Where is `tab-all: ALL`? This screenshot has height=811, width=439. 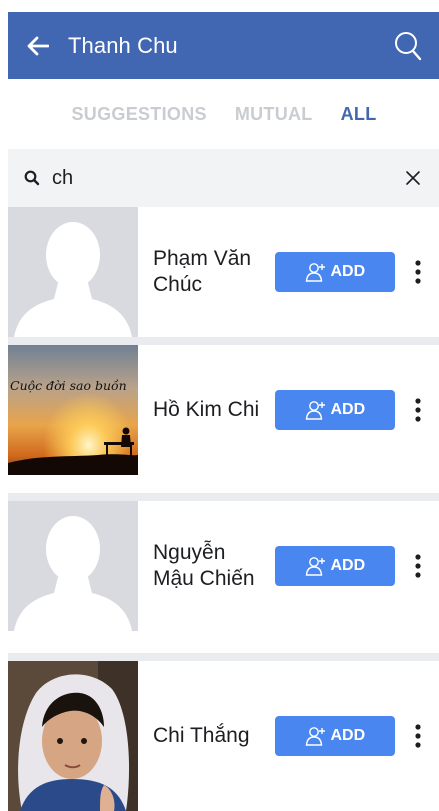
tab-all: ALL is located at coordinates (359, 114).